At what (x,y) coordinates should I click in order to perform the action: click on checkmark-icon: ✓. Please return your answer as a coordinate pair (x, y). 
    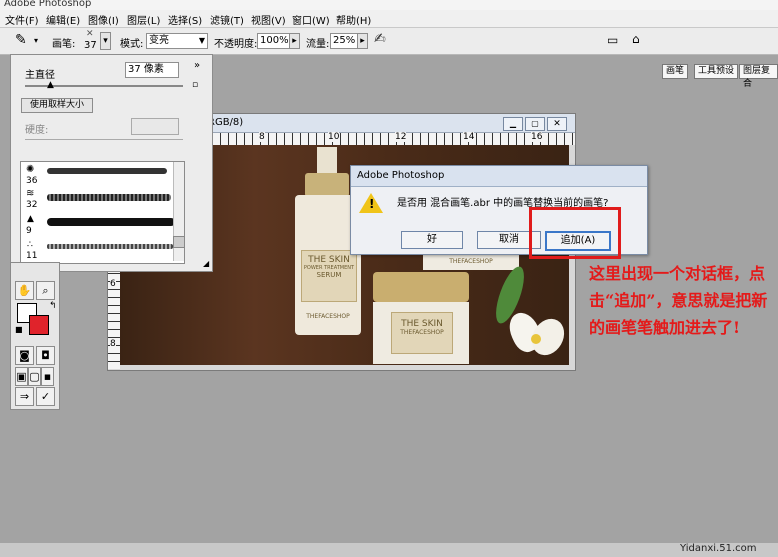
    Looking at the image, I should click on (45, 396).